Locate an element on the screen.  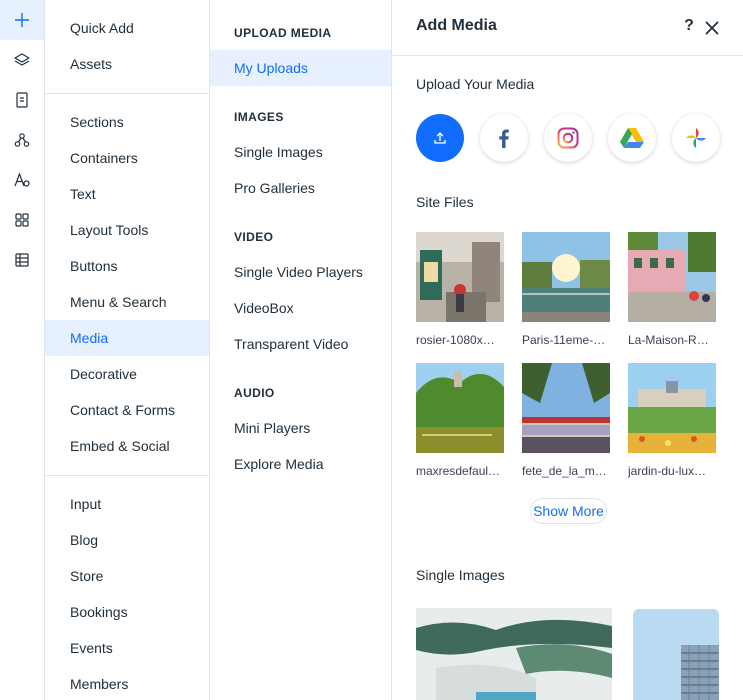
category-input: Input is located at coordinates (127, 504).